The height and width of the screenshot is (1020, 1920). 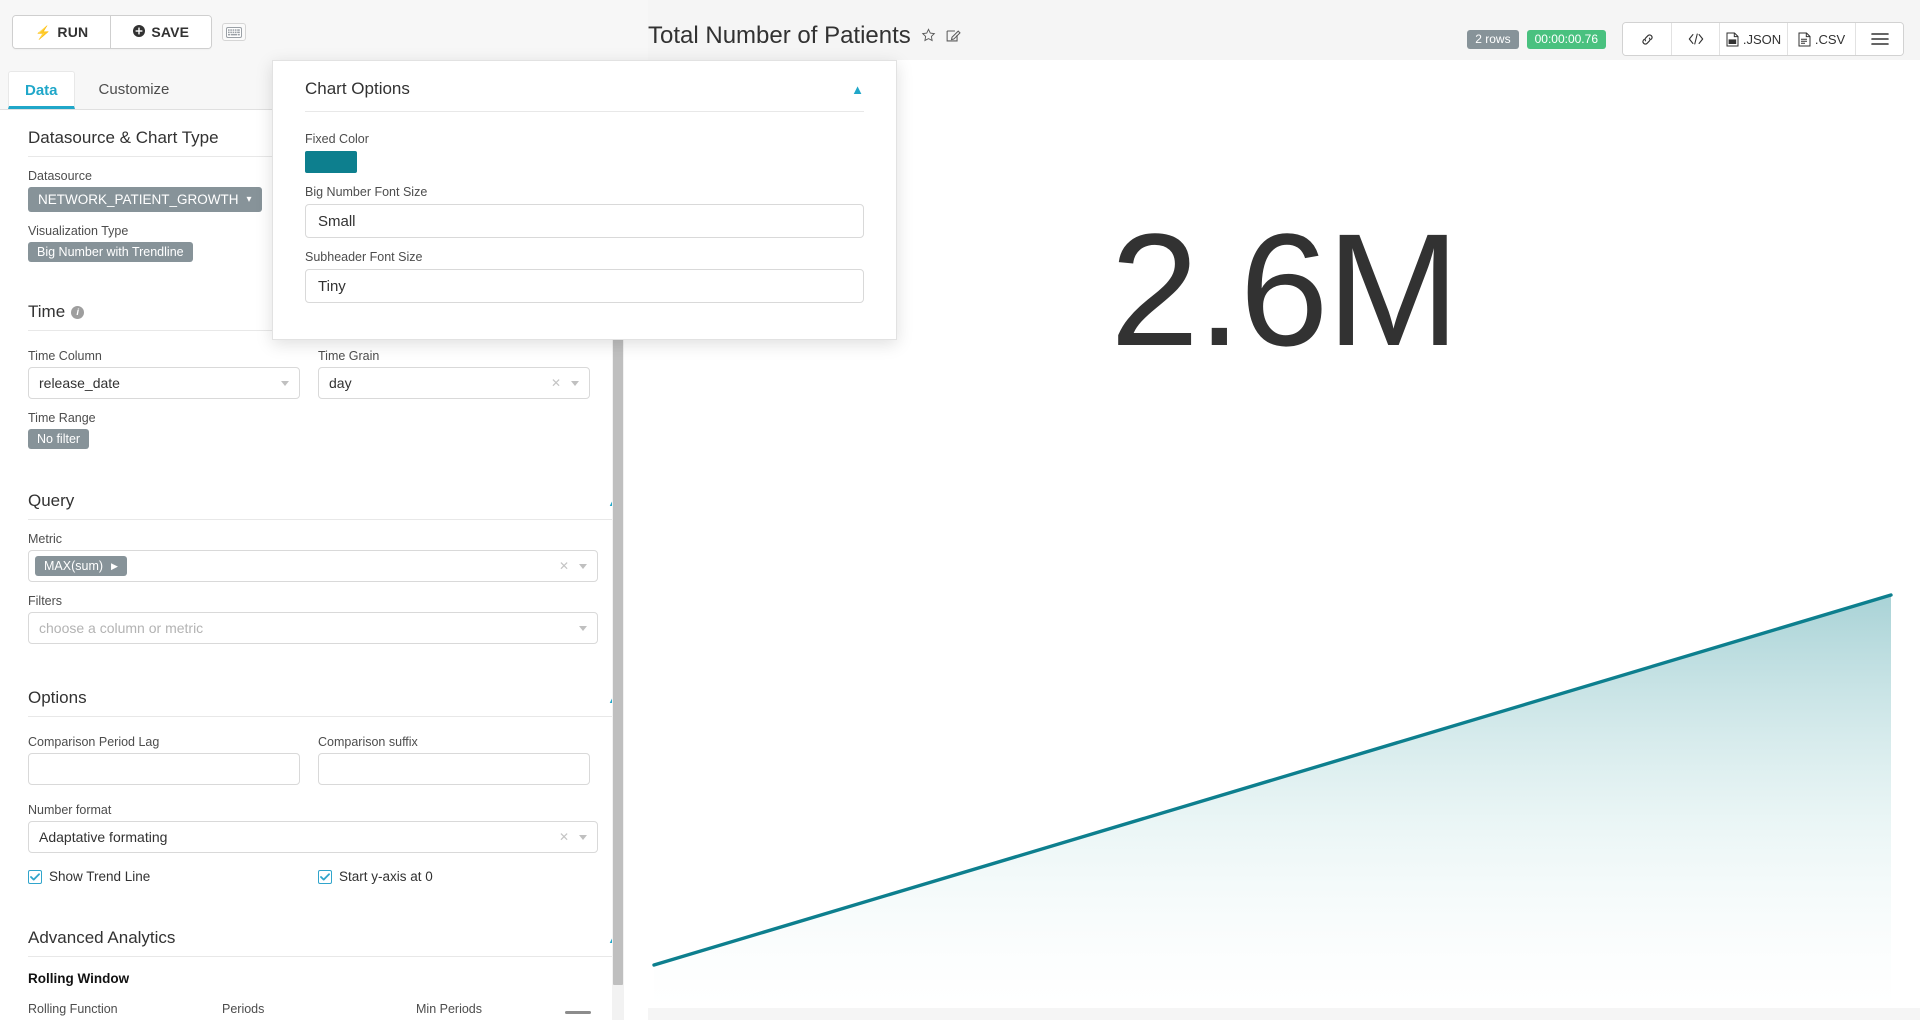 What do you see at coordinates (138, 199) in the screenshot?
I see `datasource-value: NETWORK_PATIENT_GROWTH` at bounding box center [138, 199].